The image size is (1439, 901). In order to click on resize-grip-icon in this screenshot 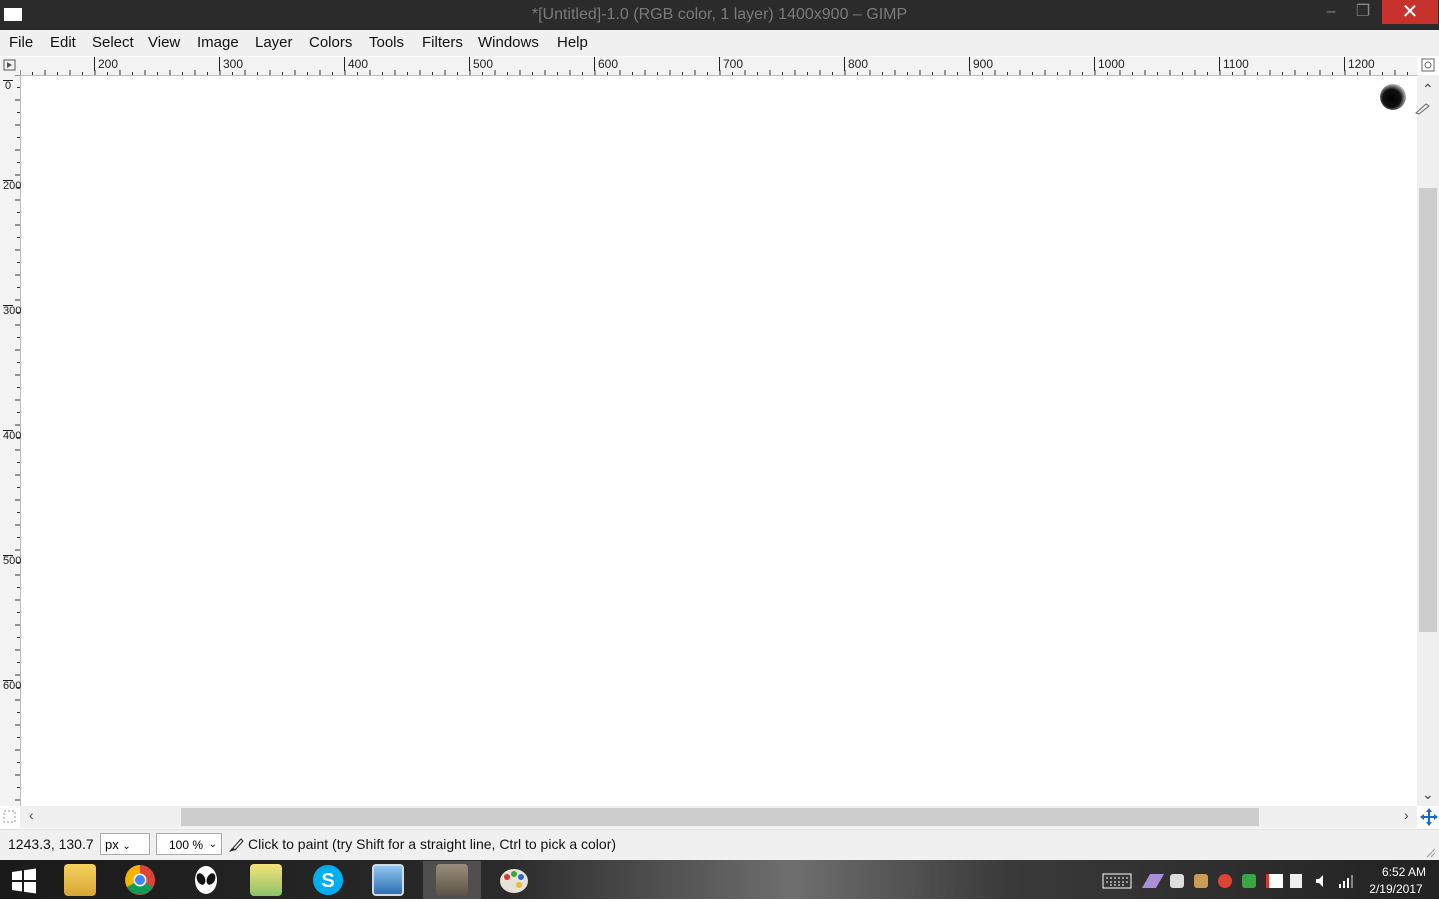, I will do `click(1430, 851)`.